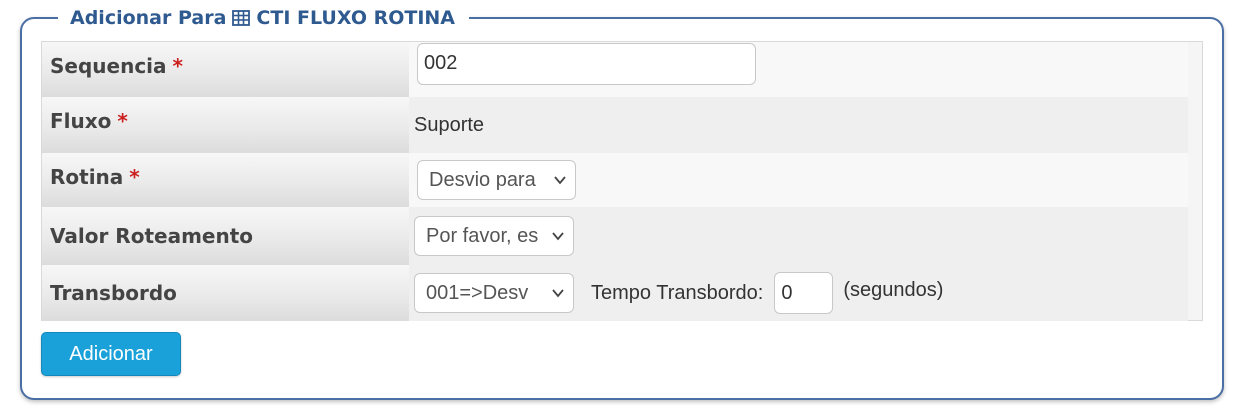 This screenshot has width=1235, height=414. Describe the element at coordinates (798, 180) in the screenshot. I see `value-rotina: Desvio para` at that location.